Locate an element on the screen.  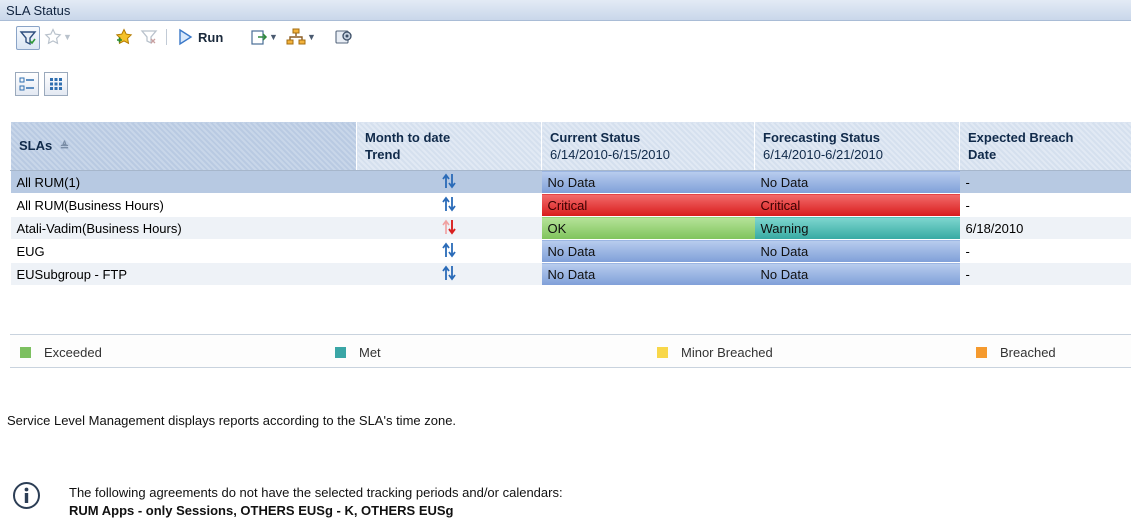
column-label: Month to date is located at coordinates (408, 137).